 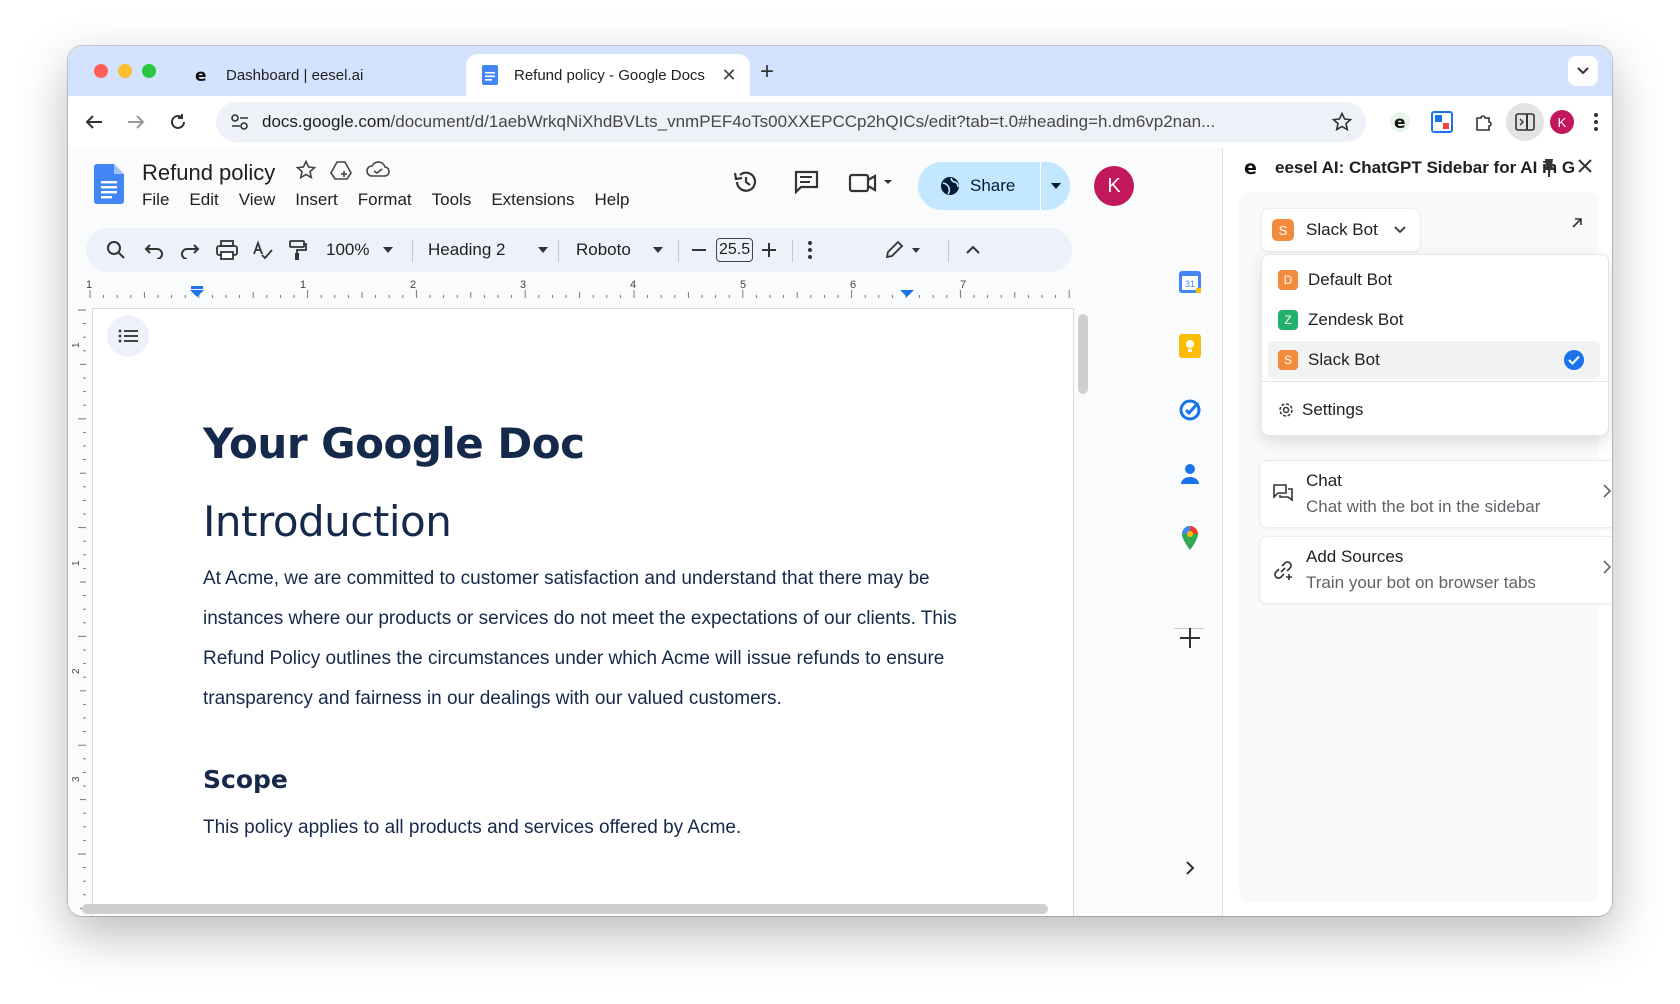 What do you see at coordinates (950, 186) in the screenshot?
I see `globe-icon` at bounding box center [950, 186].